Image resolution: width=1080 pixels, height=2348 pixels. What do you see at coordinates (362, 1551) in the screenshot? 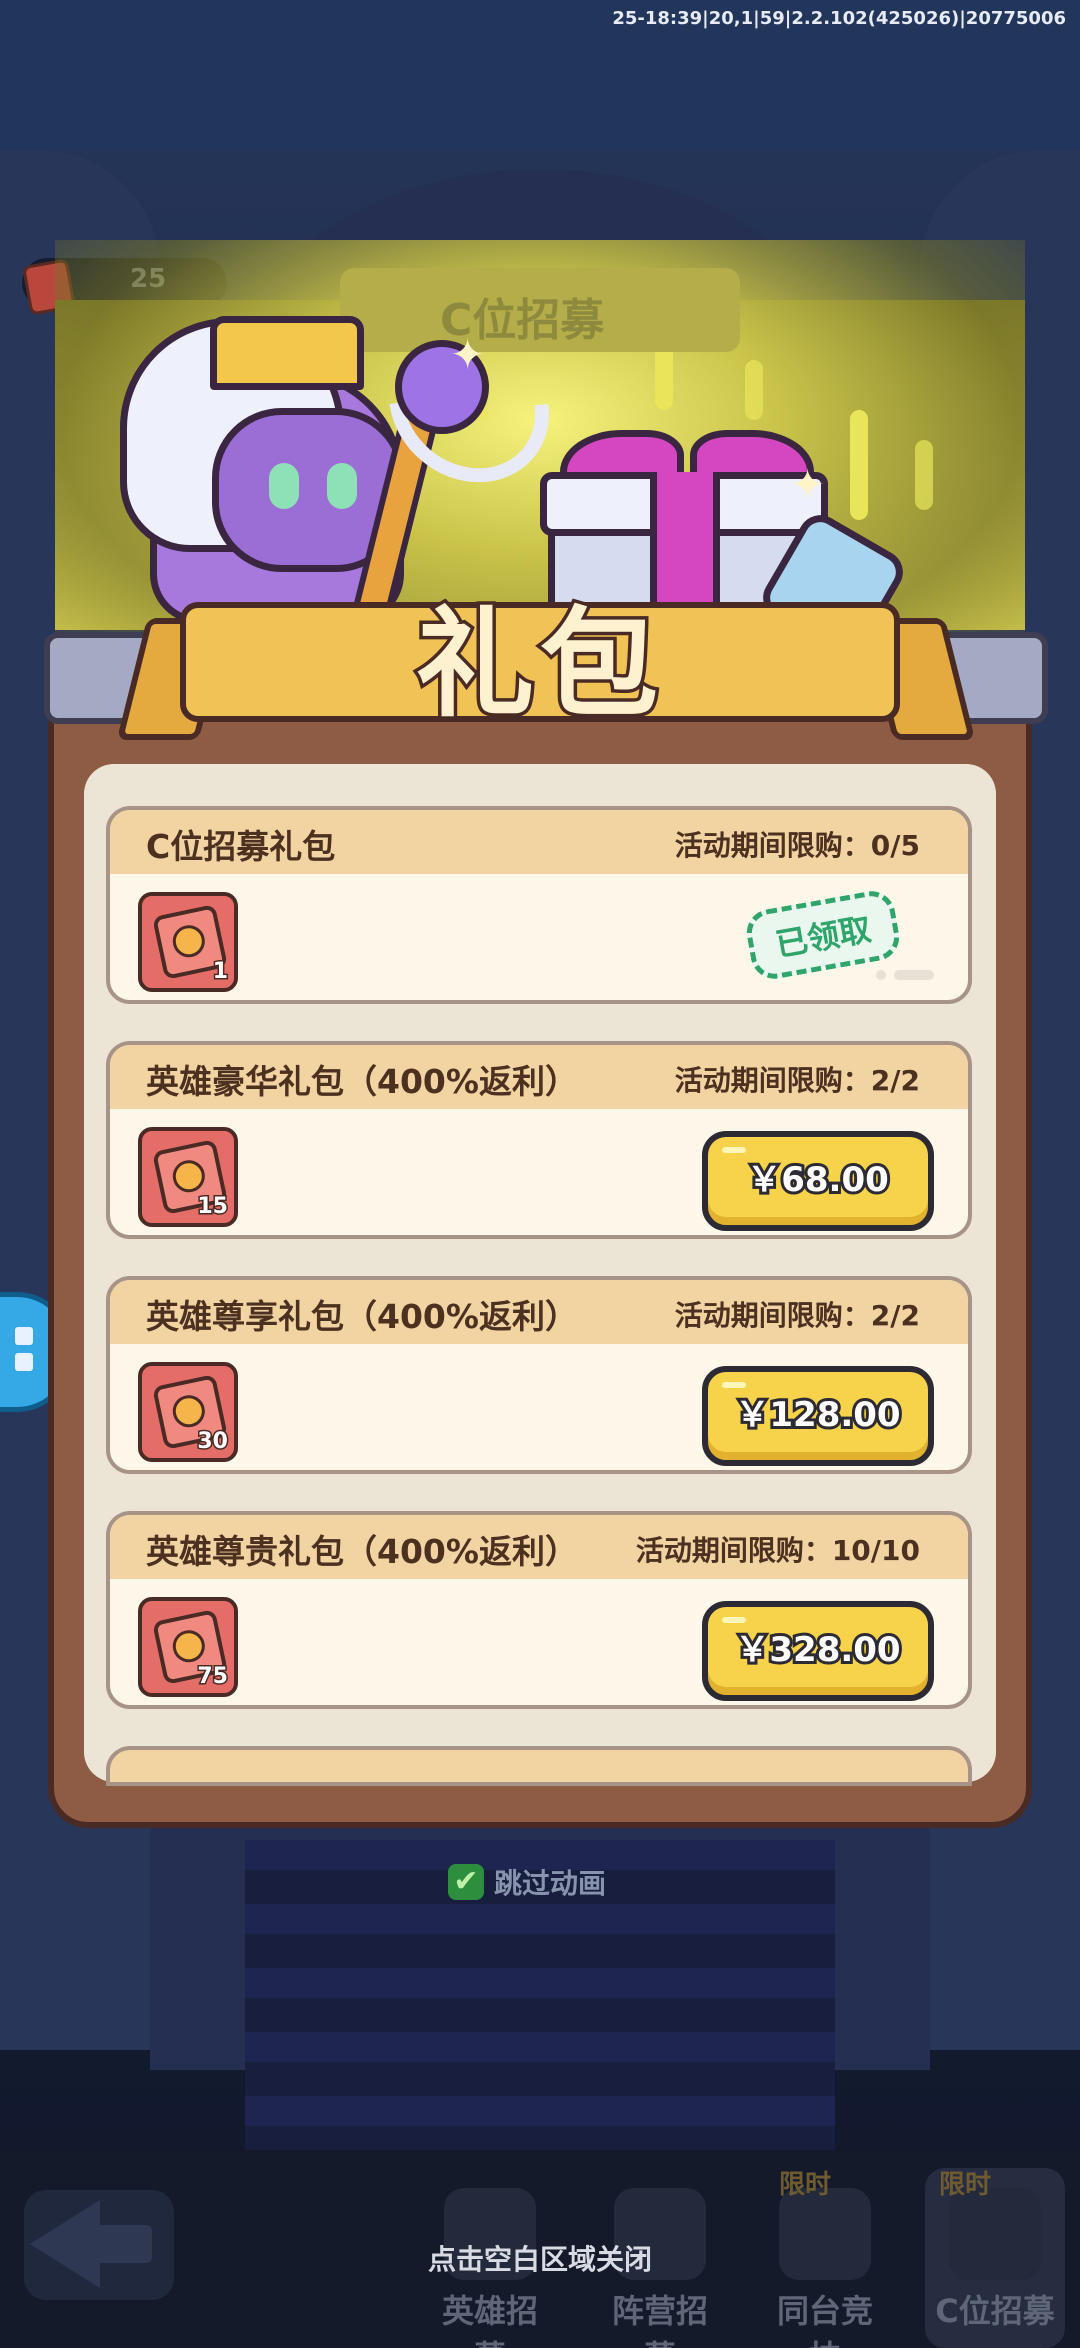
I see `pack-name: 英雄尊贵礼包（400%返利）` at bounding box center [362, 1551].